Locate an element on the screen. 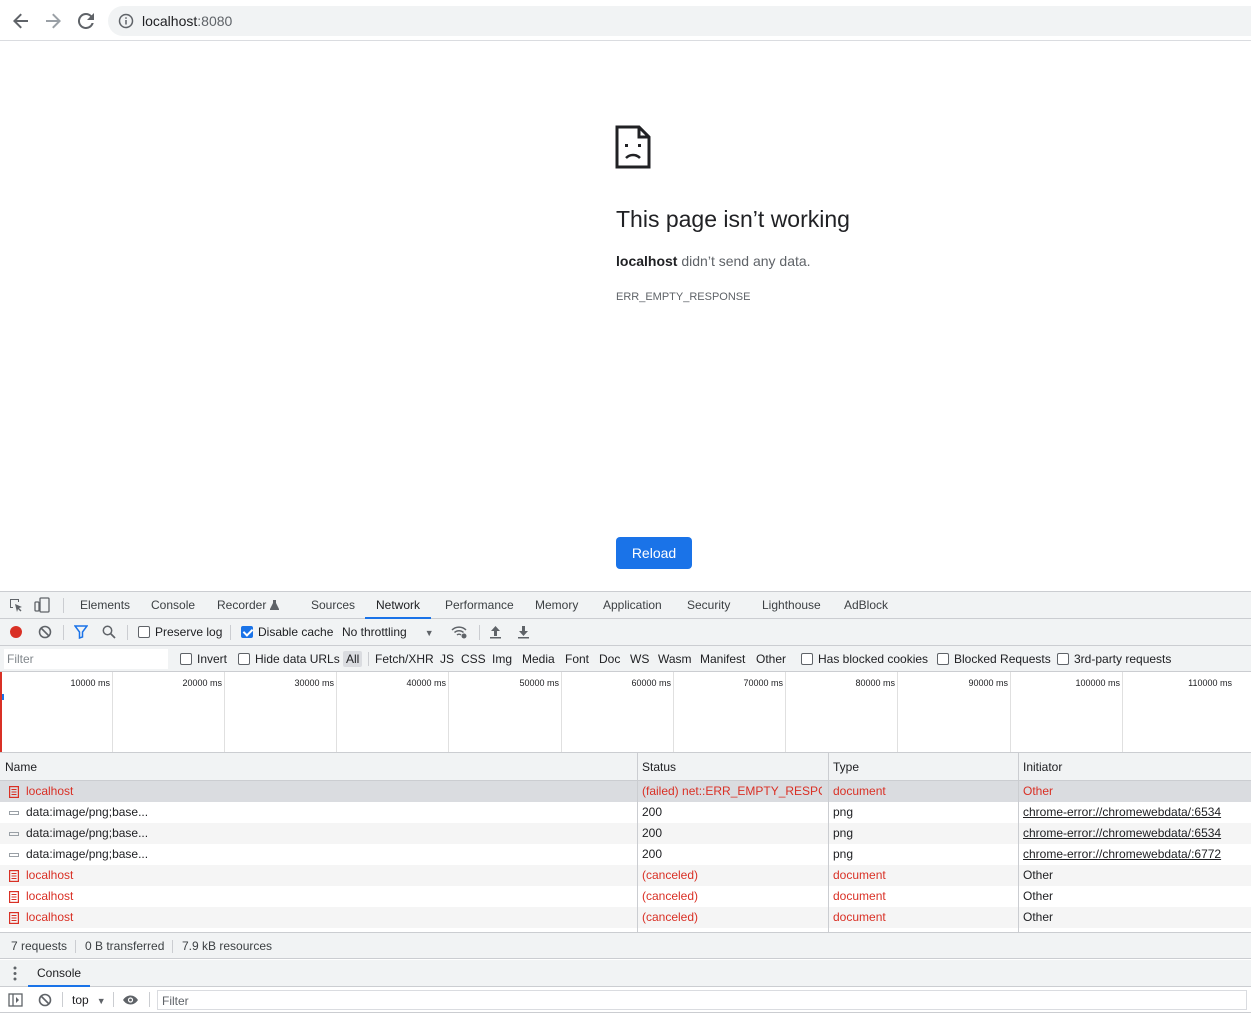  address-bar: localhost:8080 is located at coordinates (679, 21).